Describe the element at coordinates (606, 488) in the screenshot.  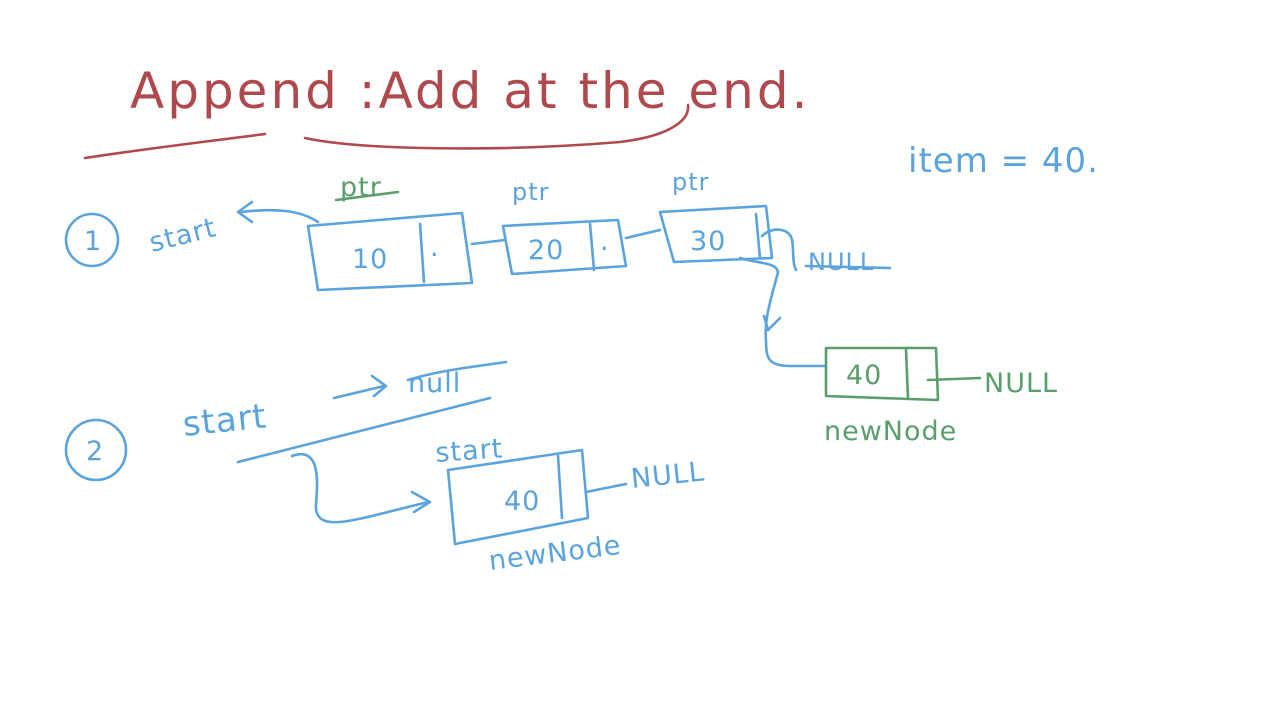
I see `case2-newnode-link` at that location.